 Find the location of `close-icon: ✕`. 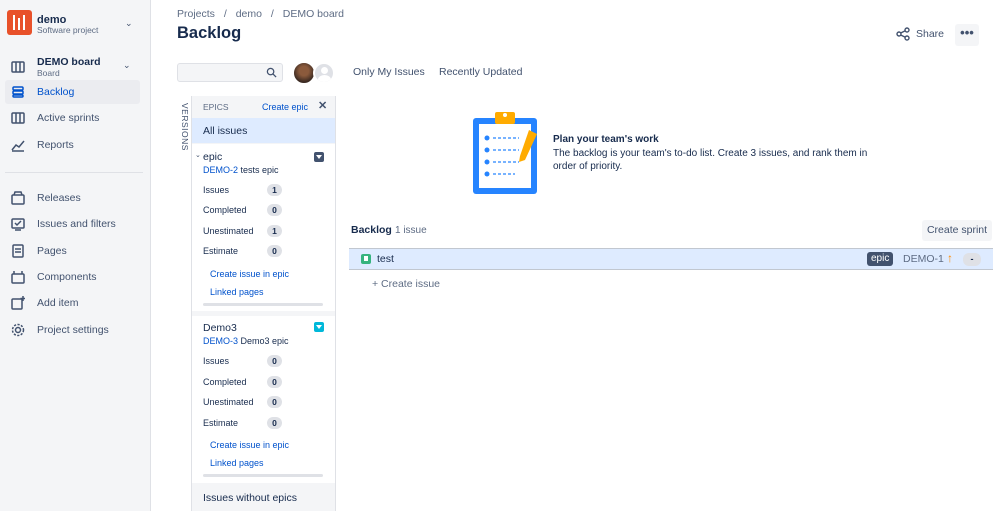

close-icon: ✕ is located at coordinates (322, 105).